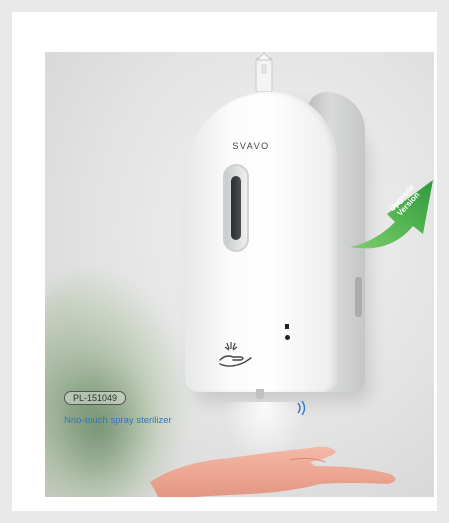 This screenshot has width=449, height=523. What do you see at coordinates (287, 337) in the screenshot?
I see `sensor-dot` at bounding box center [287, 337].